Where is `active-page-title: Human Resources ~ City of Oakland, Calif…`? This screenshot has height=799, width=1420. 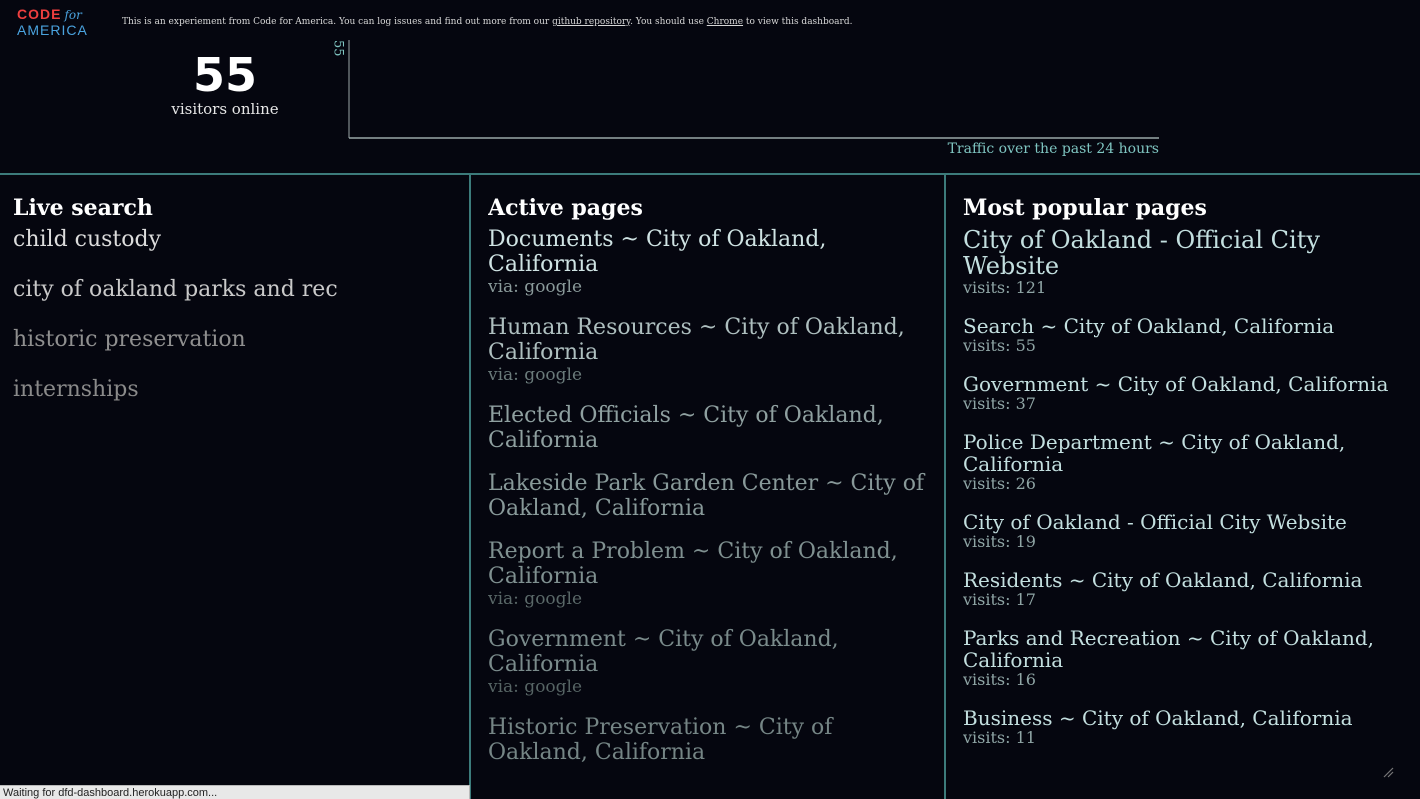 active-page-title: Human Resources ~ City of Oakland, Calif… is located at coordinates (696, 340).